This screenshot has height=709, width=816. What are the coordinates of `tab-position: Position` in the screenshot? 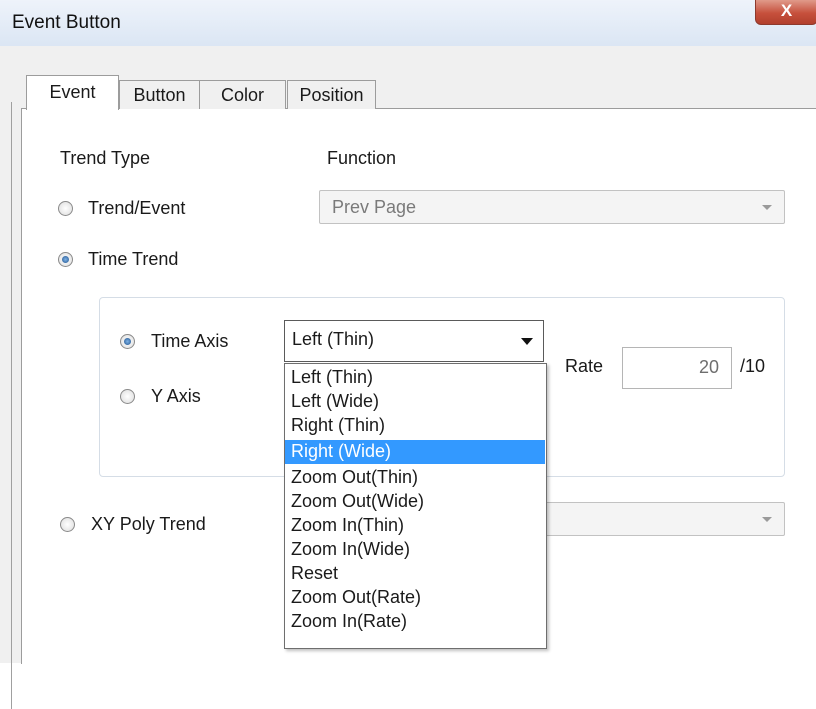 It's located at (331, 94).